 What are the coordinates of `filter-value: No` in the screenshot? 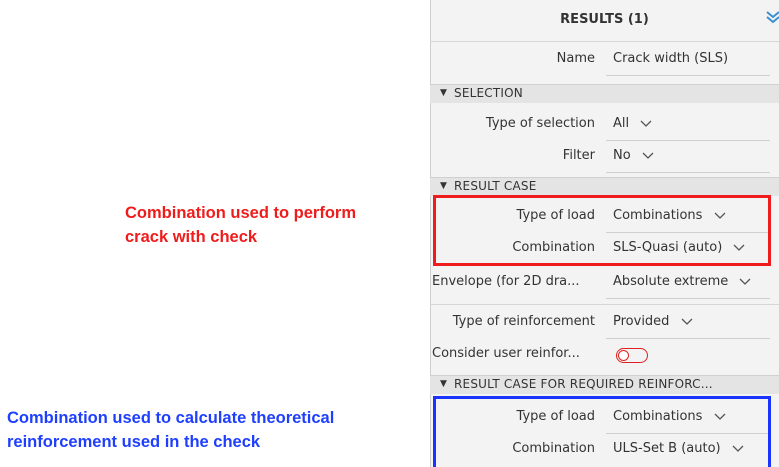 It's located at (622, 155).